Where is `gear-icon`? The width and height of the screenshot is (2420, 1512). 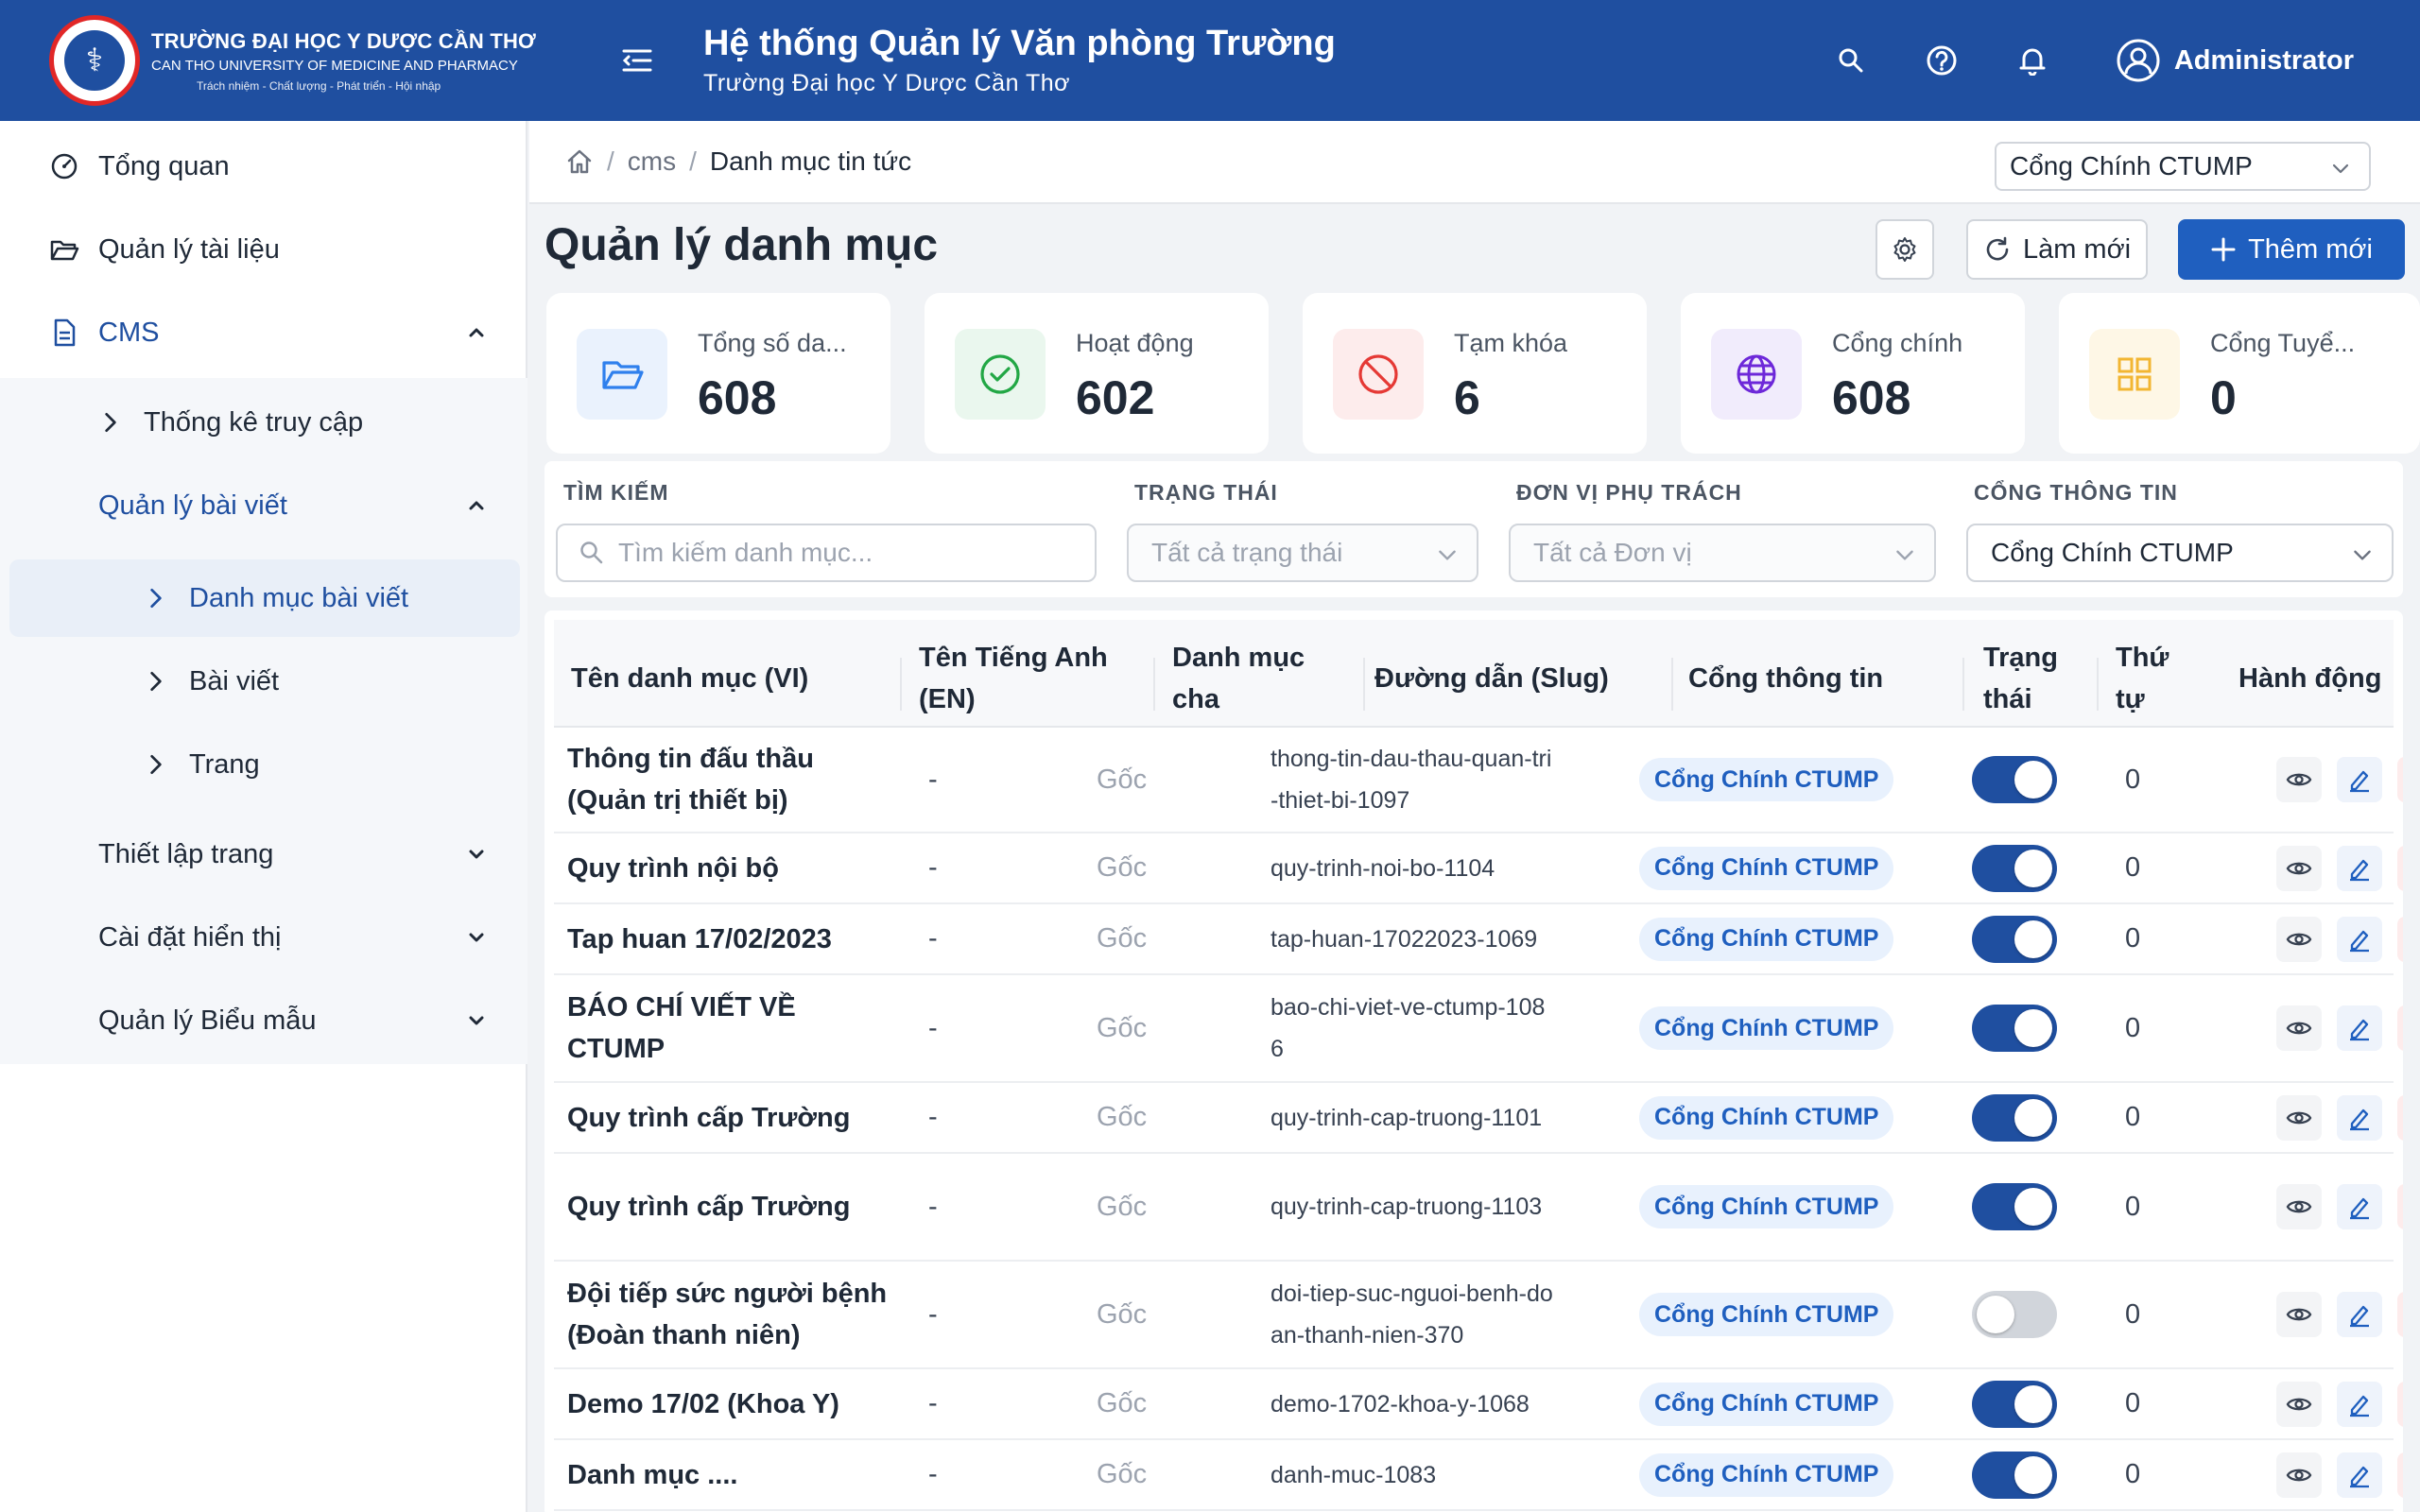
gear-icon is located at coordinates (1904, 249).